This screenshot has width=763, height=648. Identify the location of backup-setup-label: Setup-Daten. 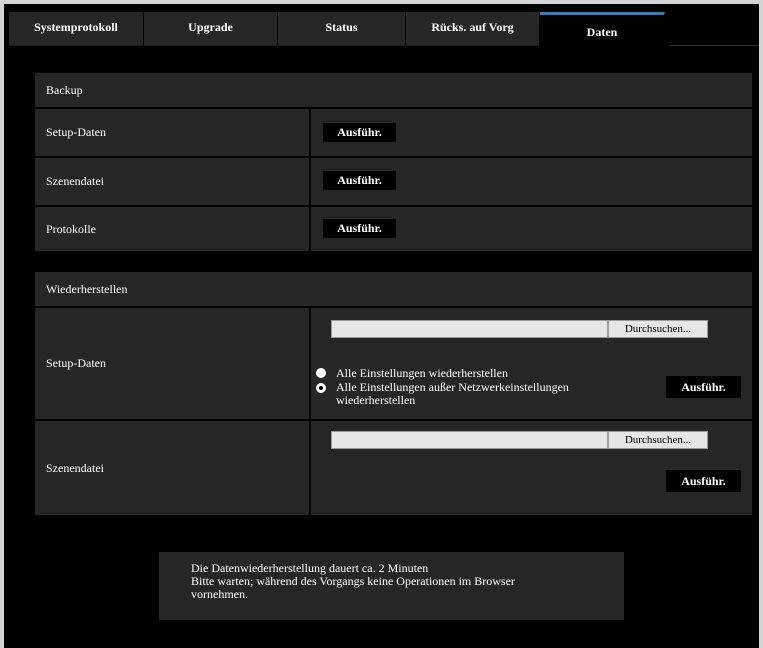
(172, 132).